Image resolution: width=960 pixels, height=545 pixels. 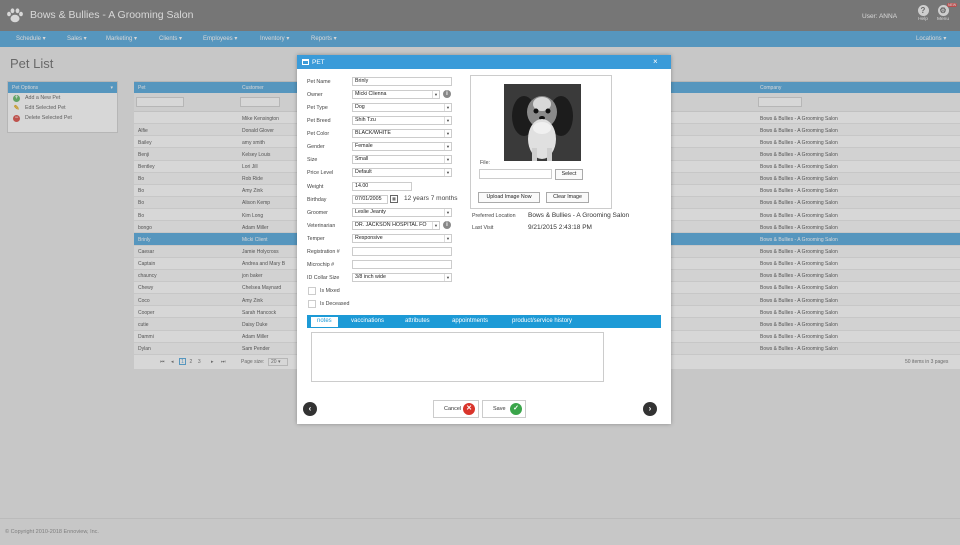 What do you see at coordinates (560, 227) in the screenshot?
I see `last-visit-value: 9/21/2015 2:43:18 PM` at bounding box center [560, 227].